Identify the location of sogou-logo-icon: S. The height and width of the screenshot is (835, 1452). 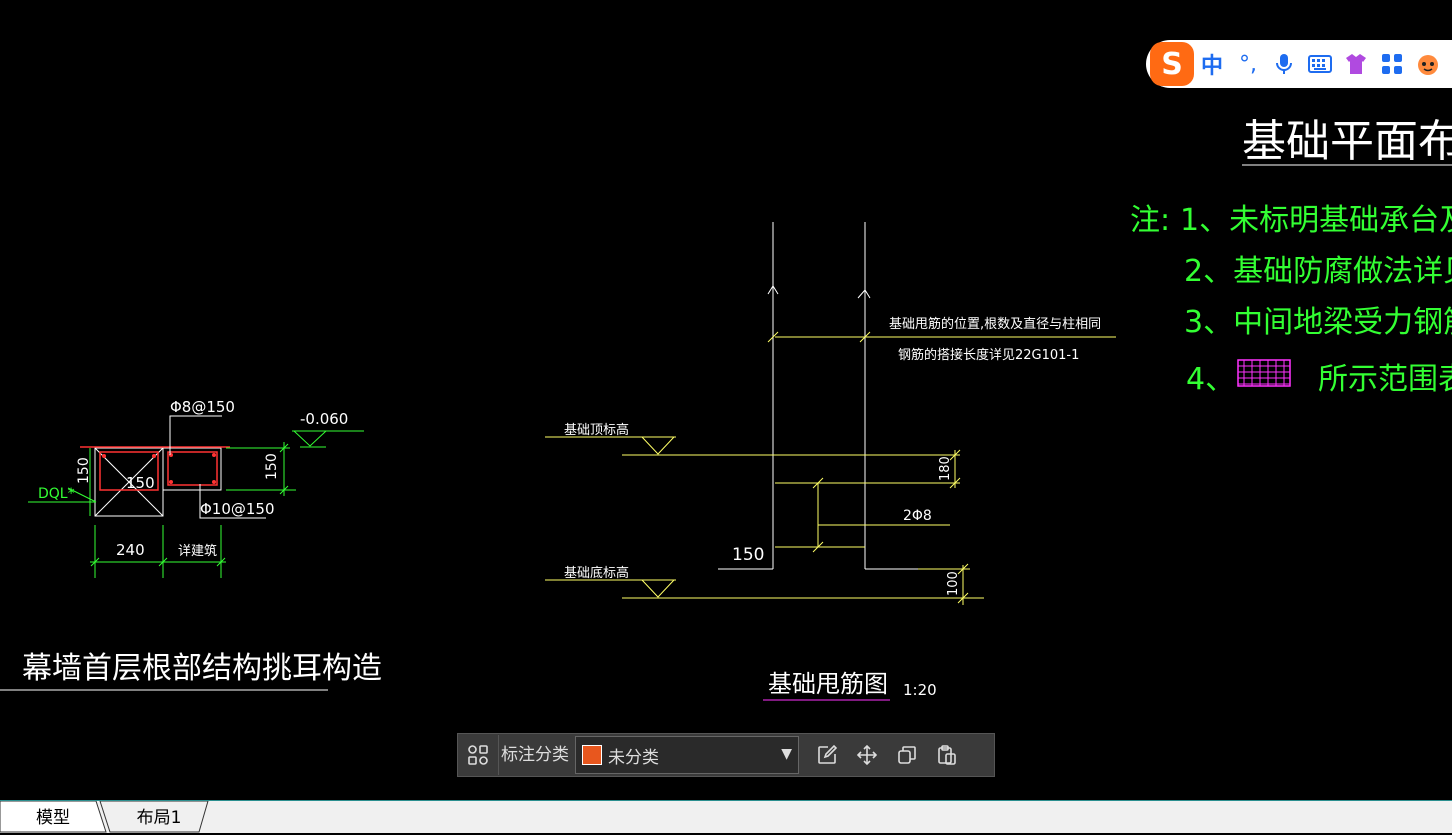
(1172, 64).